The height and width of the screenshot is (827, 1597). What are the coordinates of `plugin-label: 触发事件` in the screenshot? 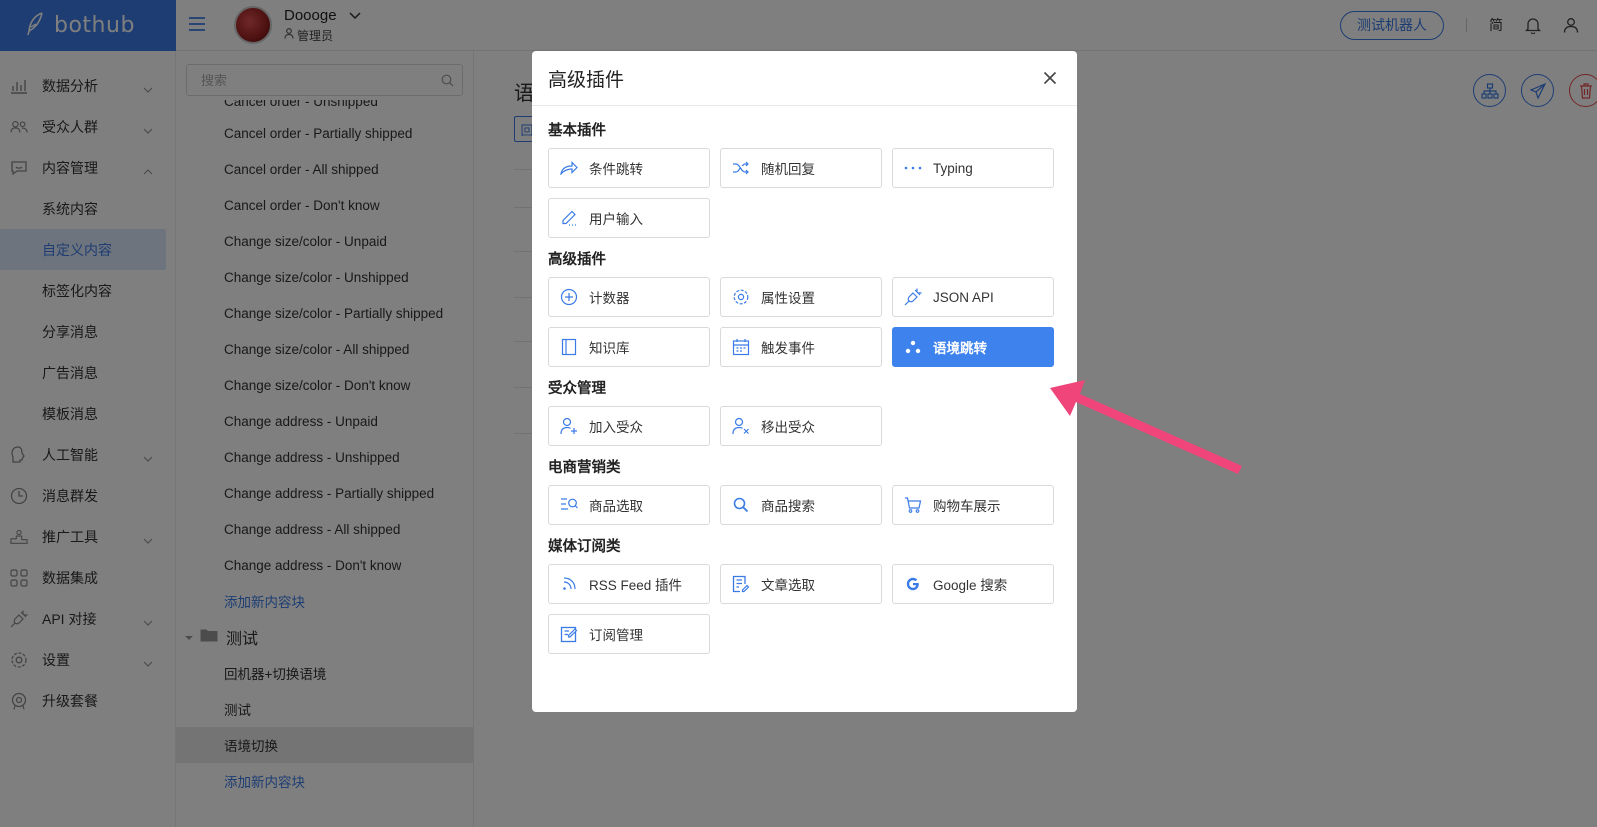 It's located at (788, 348).